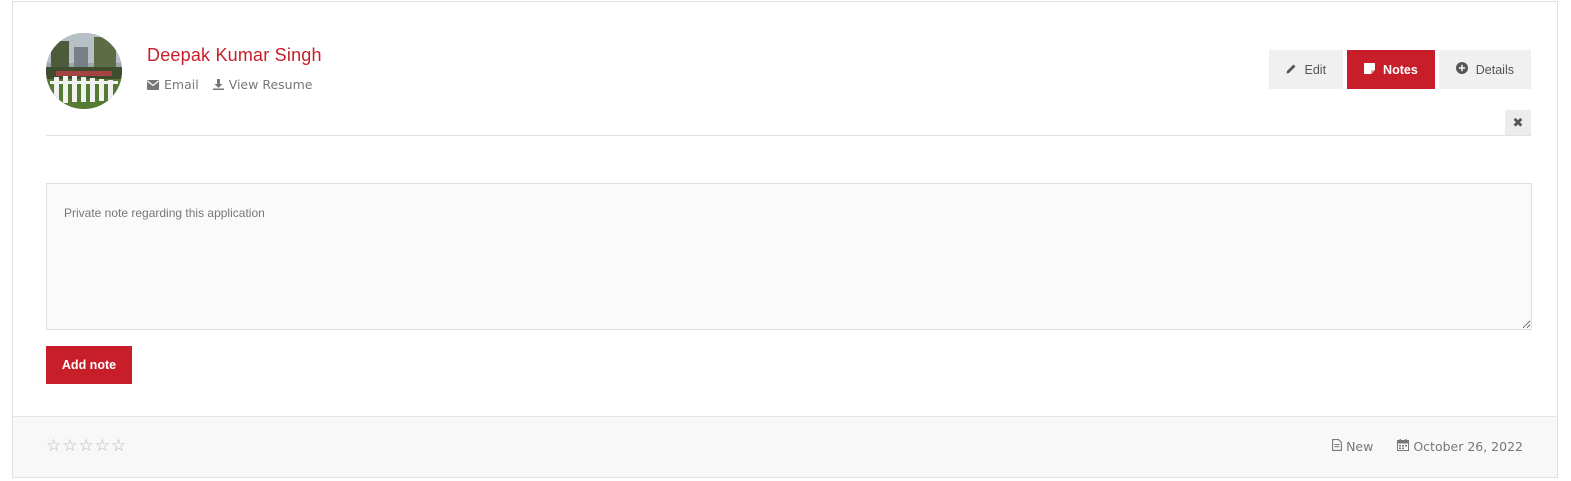 The width and height of the screenshot is (1571, 481). I want to click on date-info: October 26, 2022, so click(1460, 446).